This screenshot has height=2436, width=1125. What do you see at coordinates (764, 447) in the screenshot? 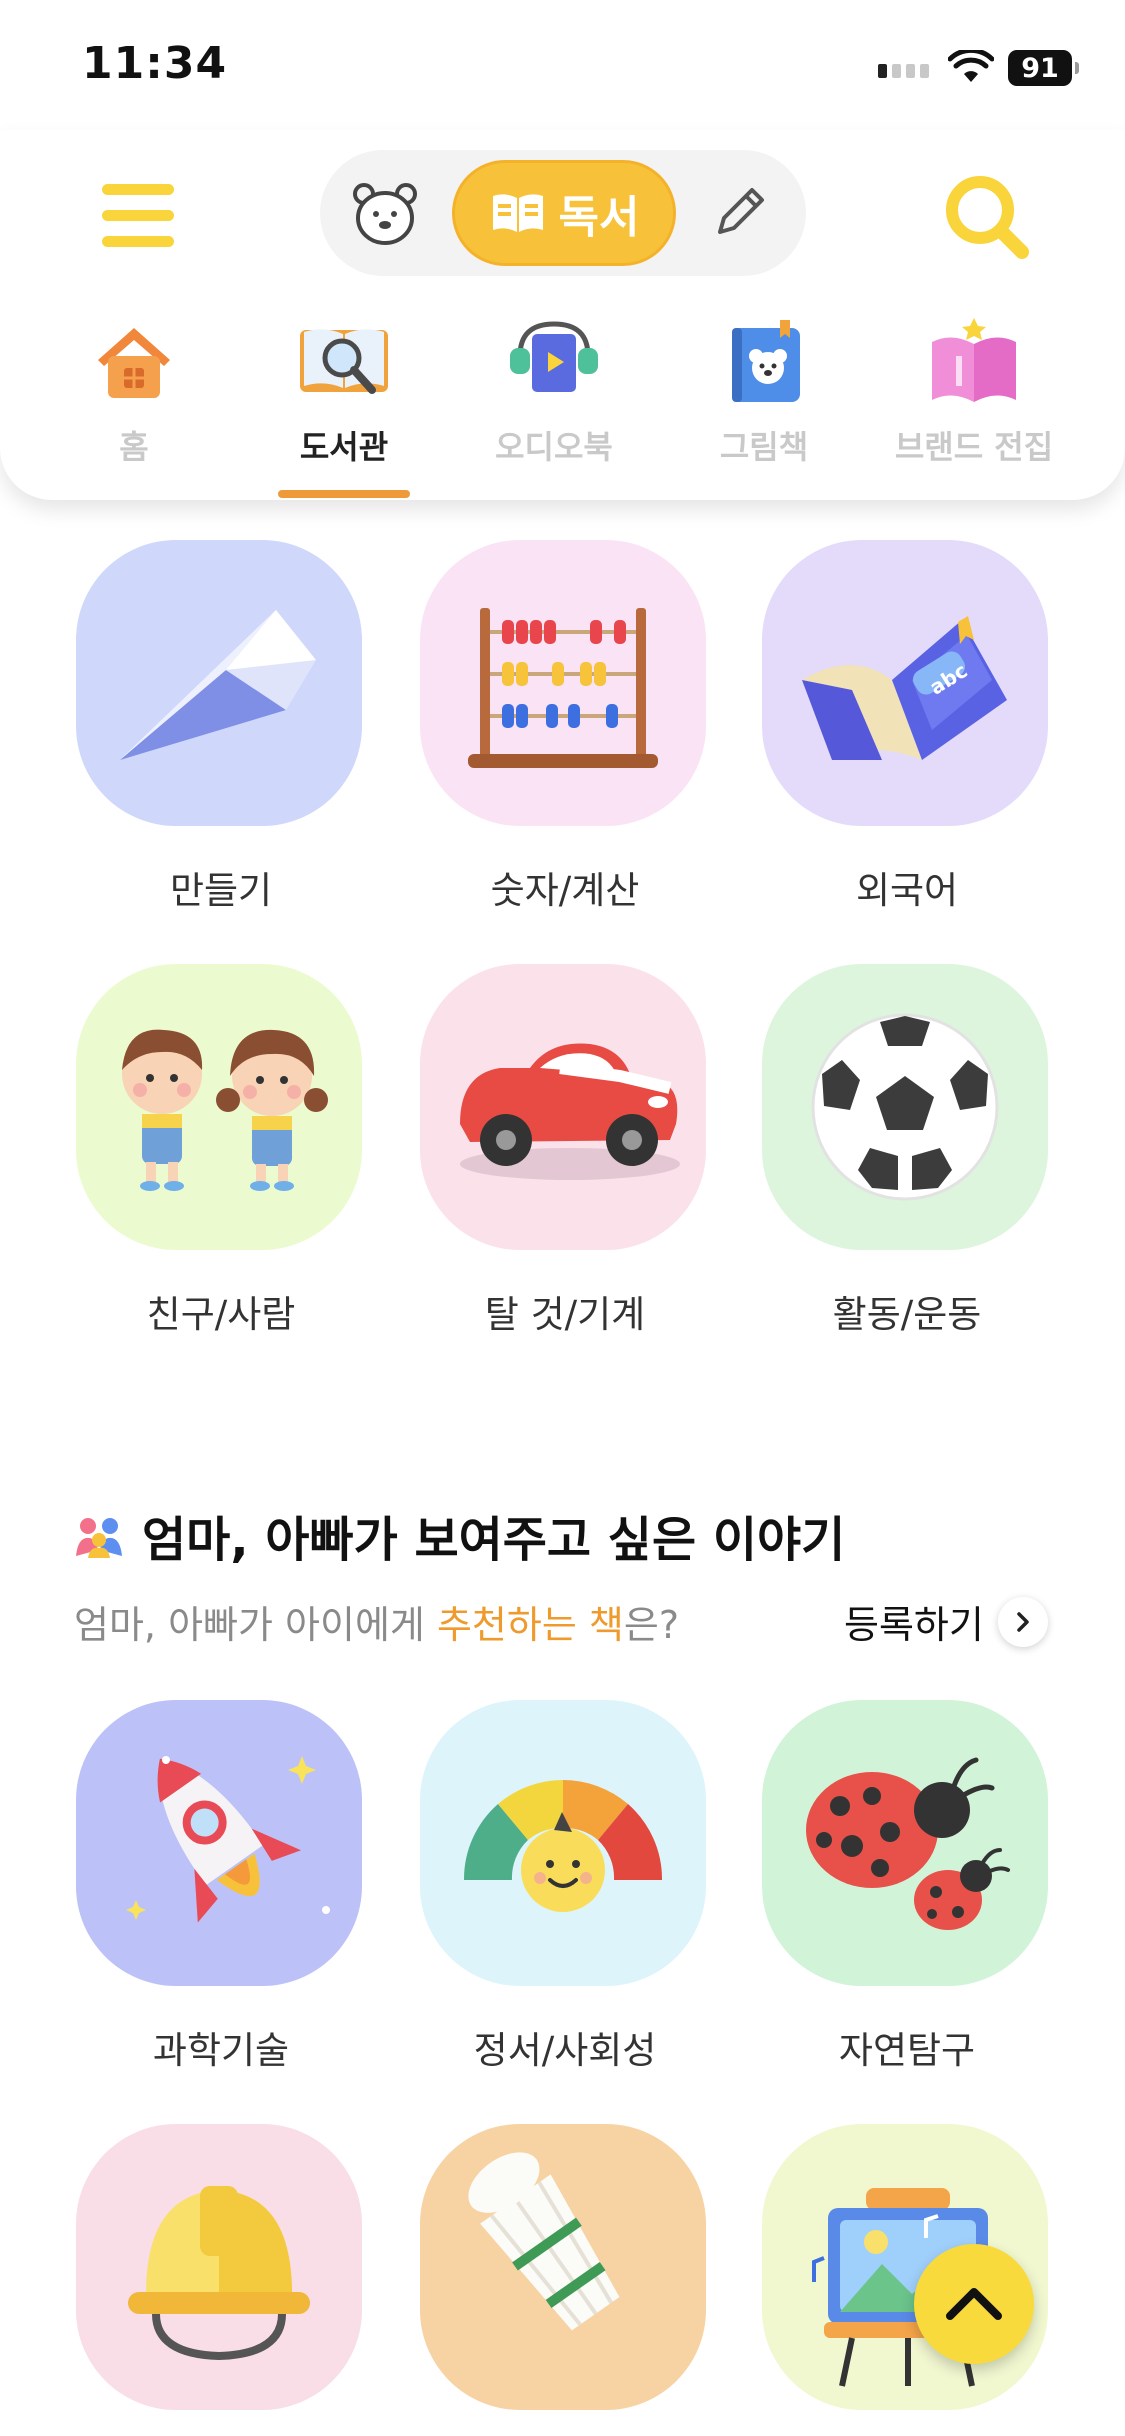
I see `tab-label: 그림책` at bounding box center [764, 447].